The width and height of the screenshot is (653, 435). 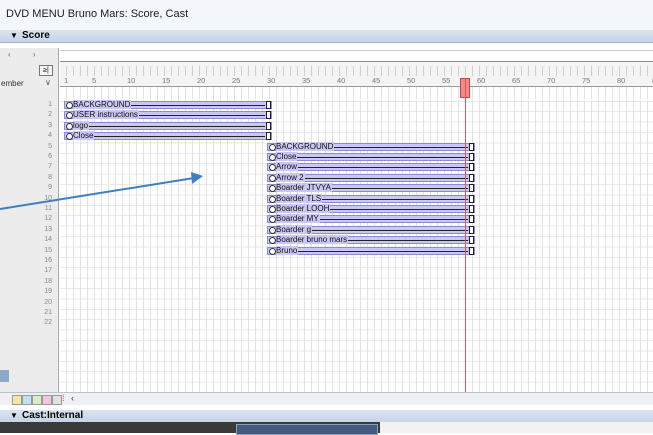 What do you see at coordinates (63, 398) in the screenshot?
I see `scroll-marker-icon: ⁞` at bounding box center [63, 398].